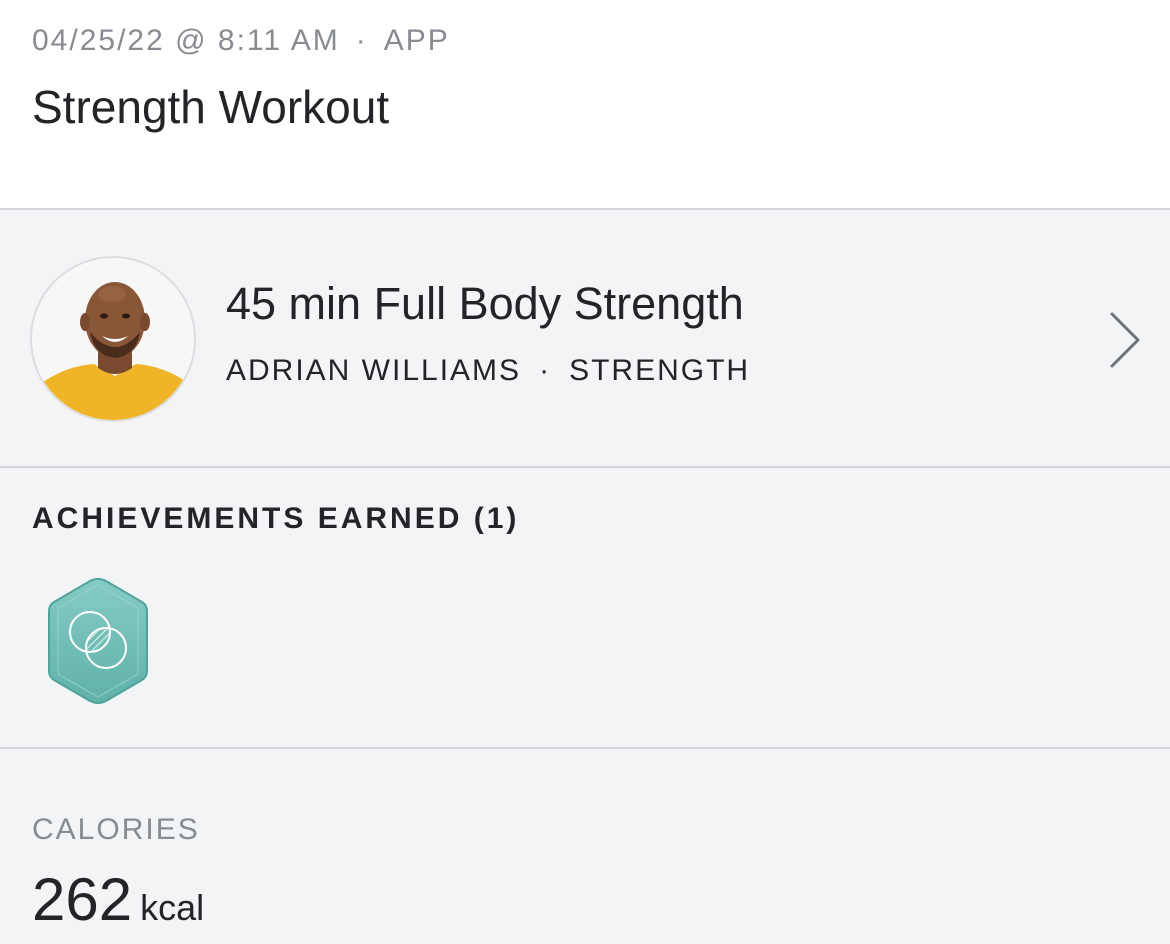 The height and width of the screenshot is (944, 1170). Describe the element at coordinates (374, 370) in the screenshot. I see `instructor-name: ADRIAN WILLIAMS` at that location.